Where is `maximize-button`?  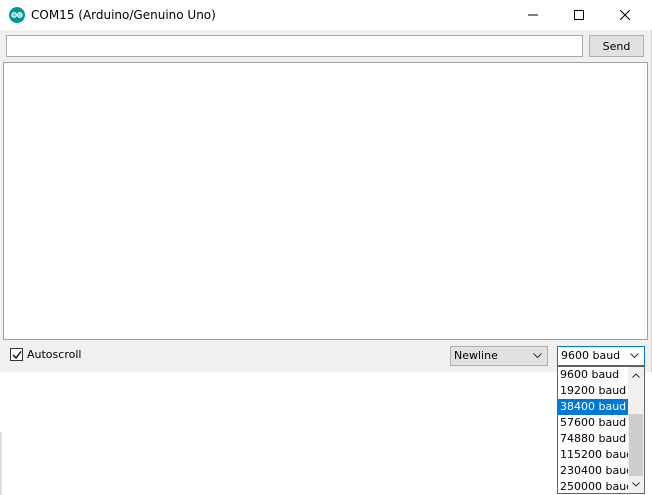
maximize-button is located at coordinates (579, 15).